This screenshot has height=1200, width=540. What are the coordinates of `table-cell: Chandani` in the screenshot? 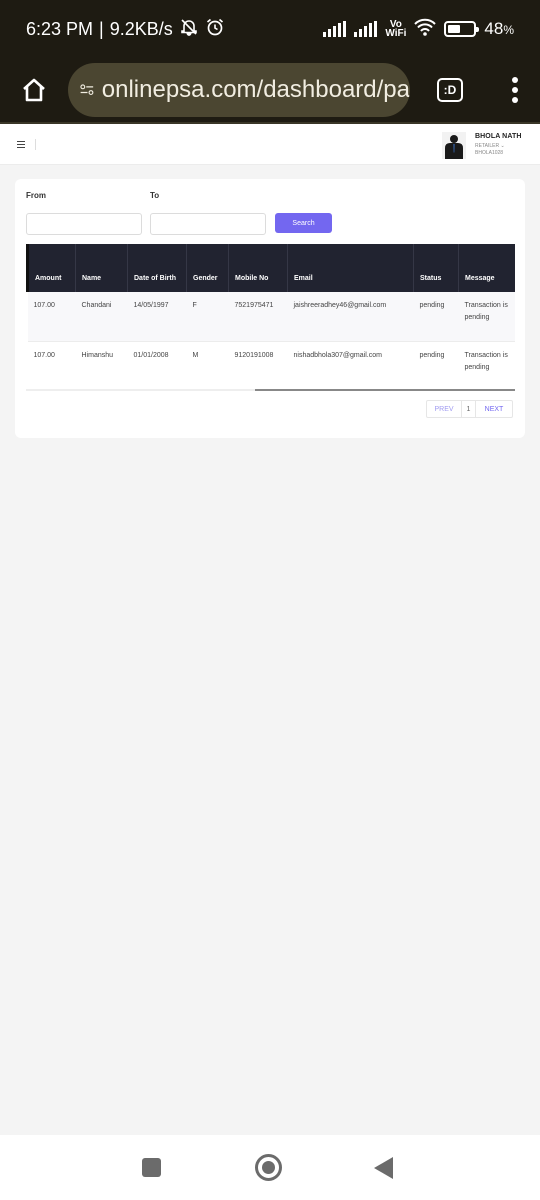 It's located at (101, 317).